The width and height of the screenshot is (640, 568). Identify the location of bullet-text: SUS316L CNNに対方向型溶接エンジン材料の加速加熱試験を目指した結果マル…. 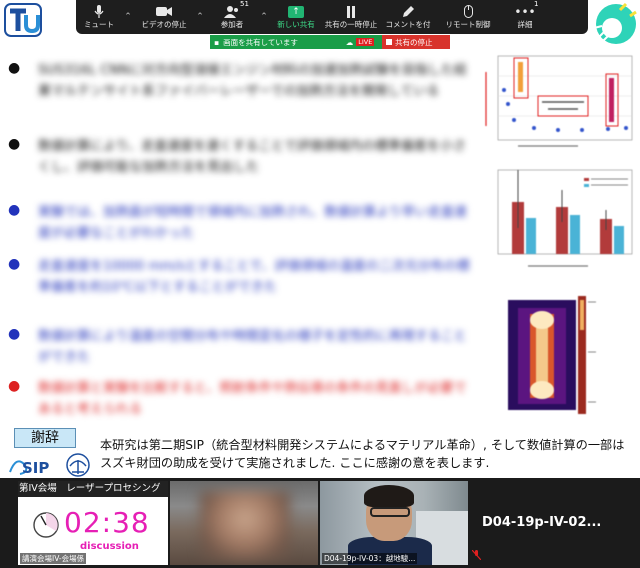
(252, 81).